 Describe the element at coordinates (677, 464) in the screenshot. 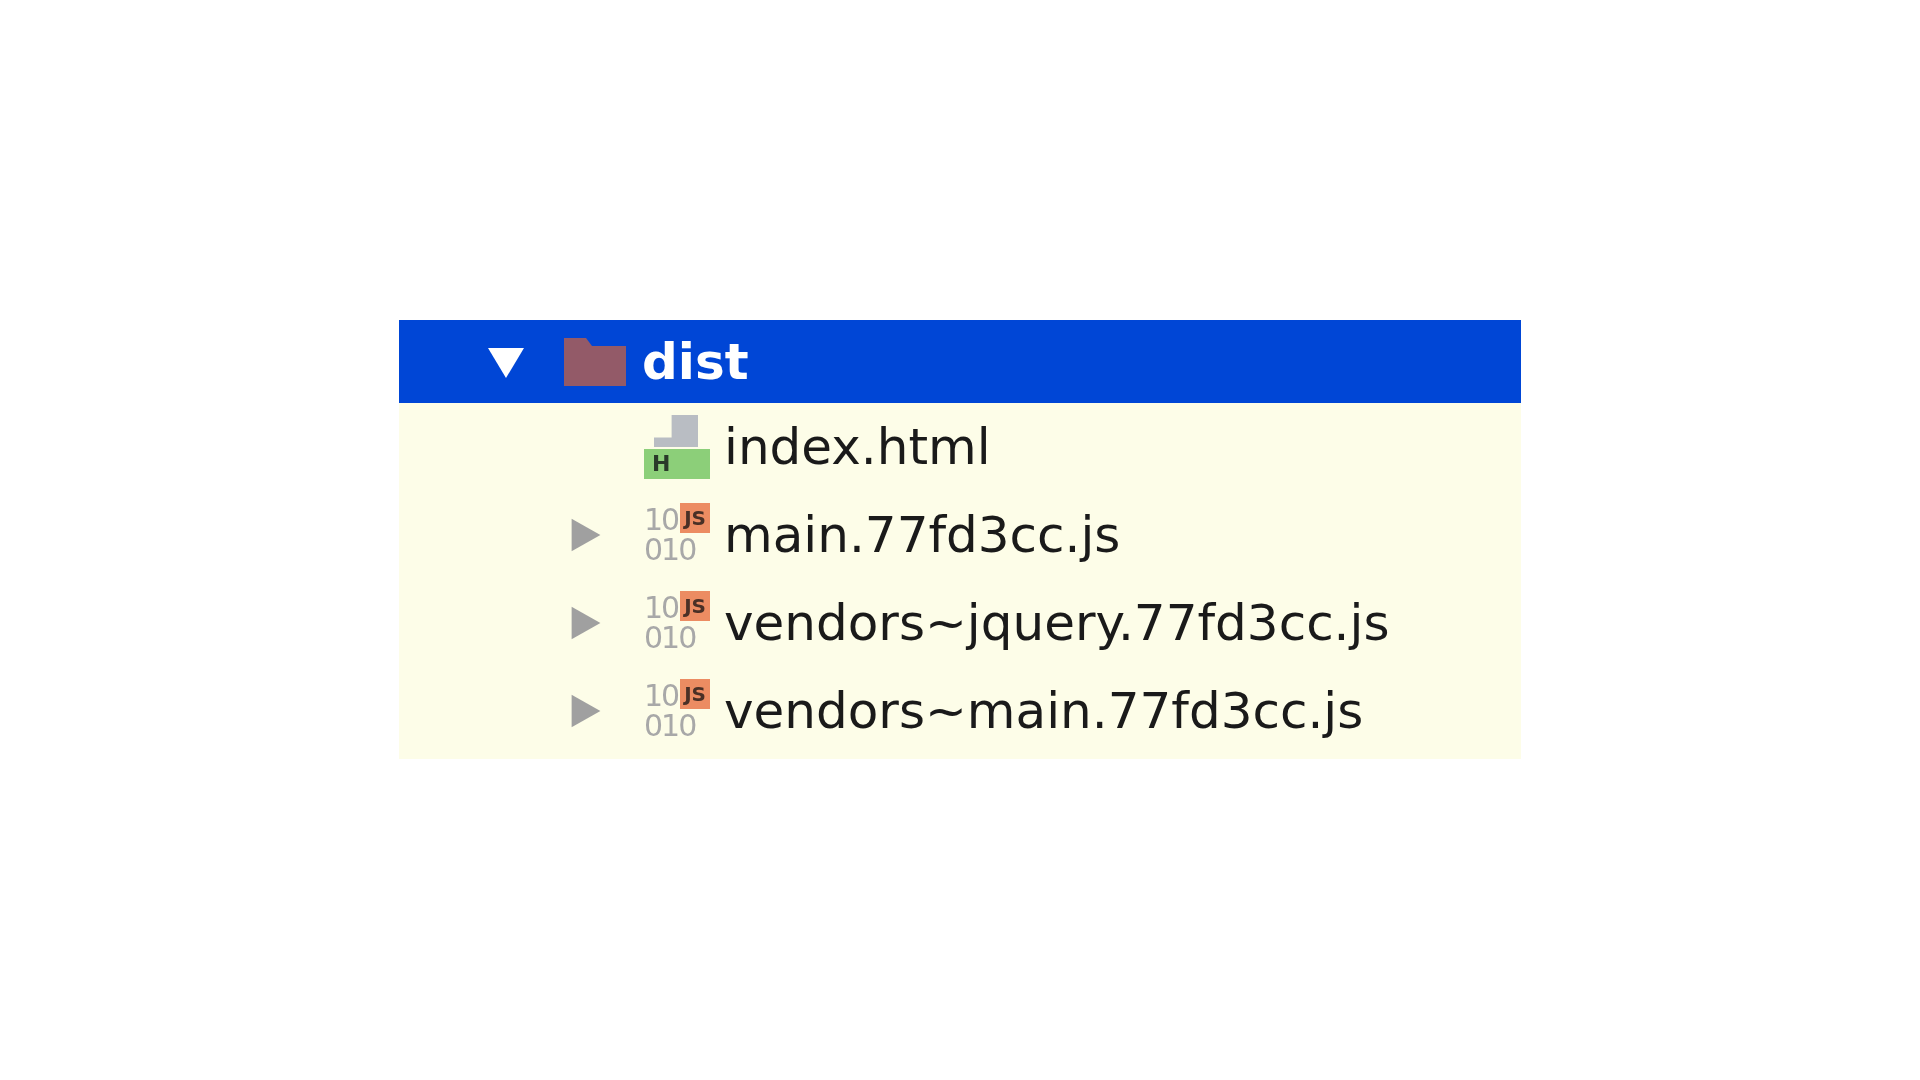

I see `html-badge: H` at that location.